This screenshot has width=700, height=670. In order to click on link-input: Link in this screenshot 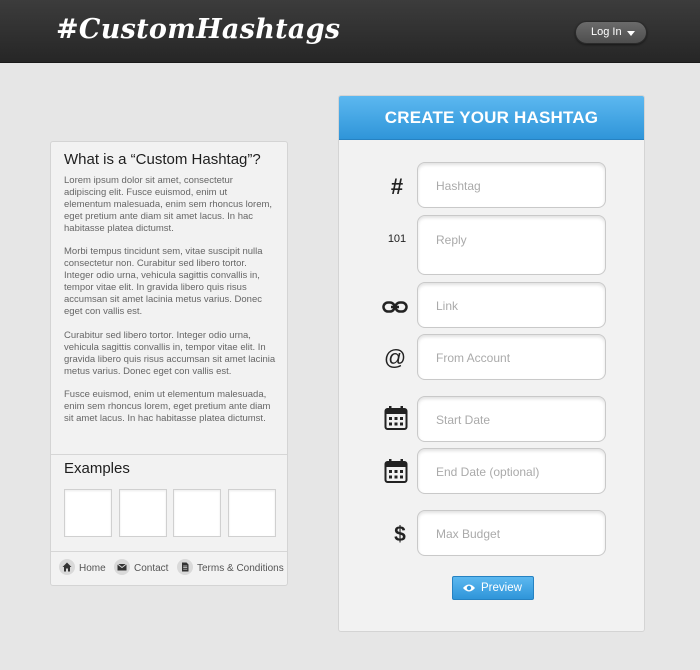, I will do `click(511, 305)`.